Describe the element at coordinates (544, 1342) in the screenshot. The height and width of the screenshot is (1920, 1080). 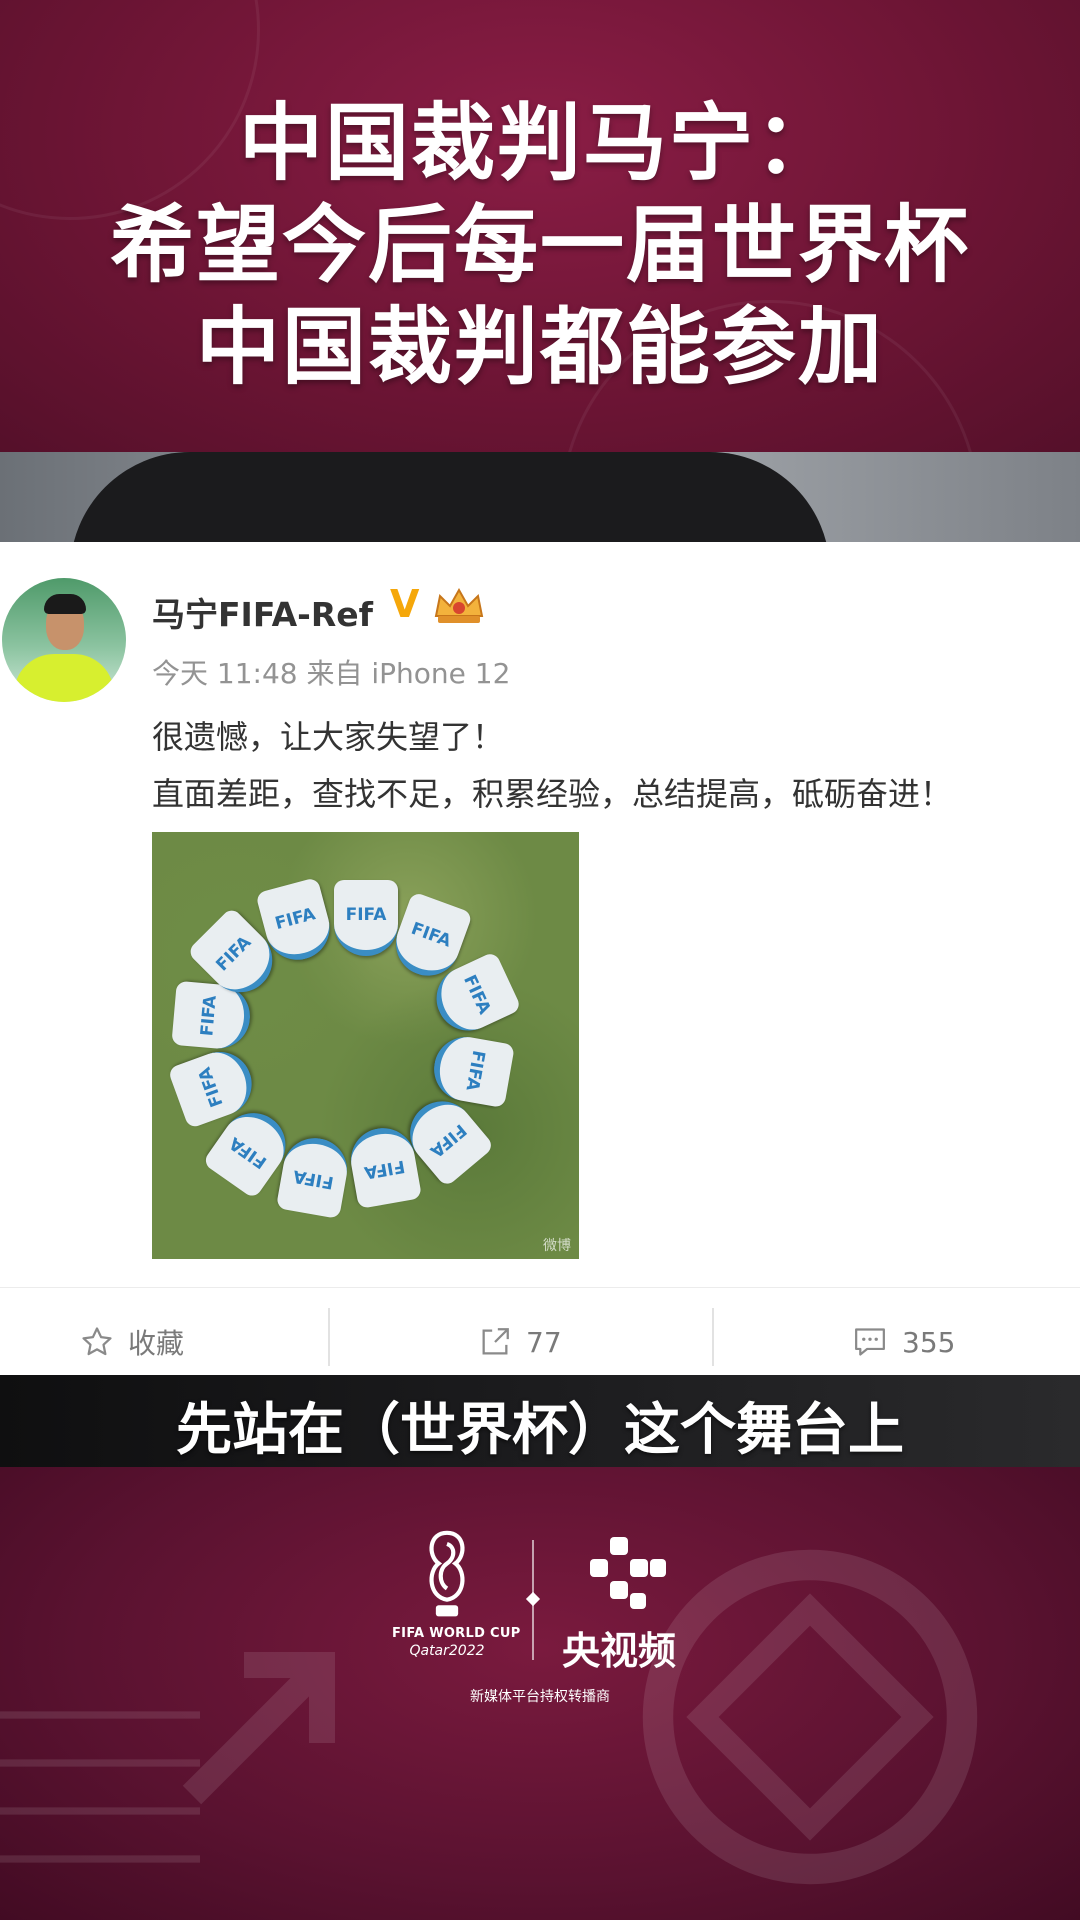
I see `share-count: 77` at that location.